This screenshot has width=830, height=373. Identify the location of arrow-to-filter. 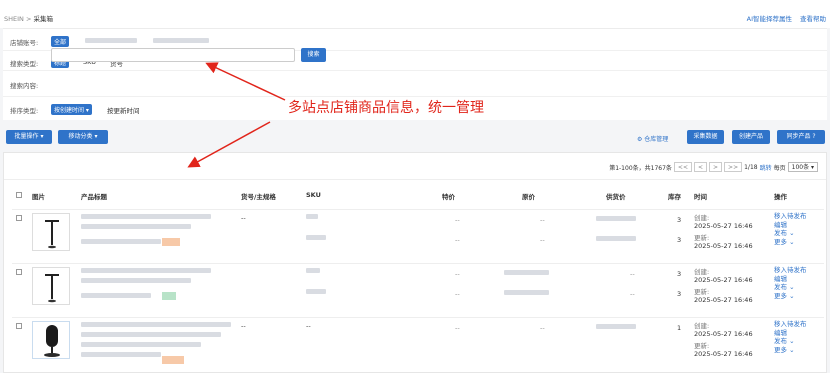
(245, 81).